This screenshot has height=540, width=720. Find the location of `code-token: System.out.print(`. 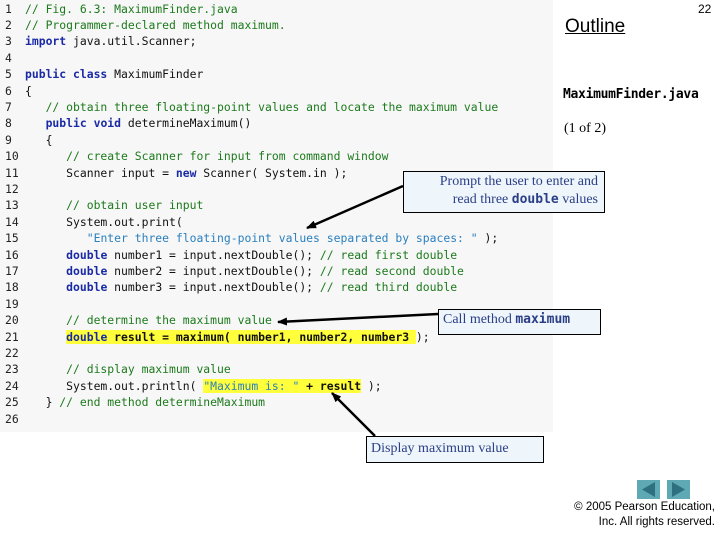

code-token: System.out.print( is located at coordinates (104, 221).